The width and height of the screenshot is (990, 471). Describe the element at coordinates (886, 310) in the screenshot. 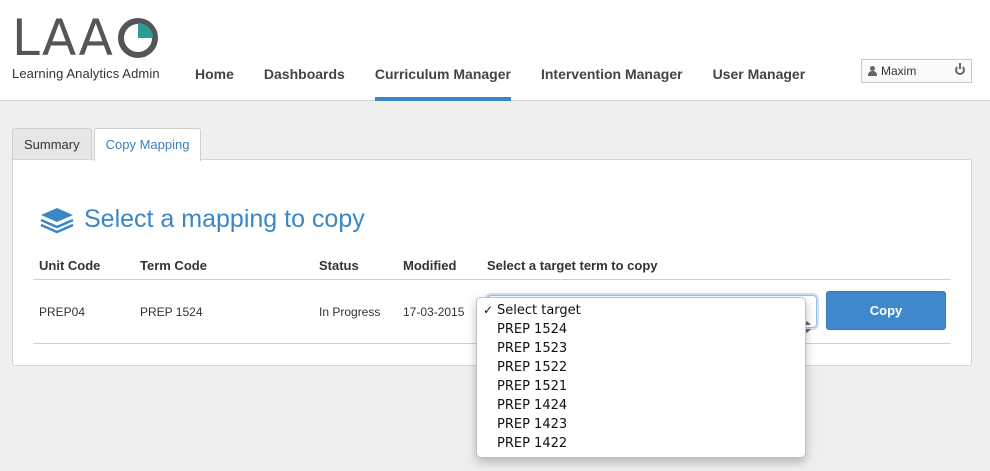

I see `copy-button: Copy` at that location.